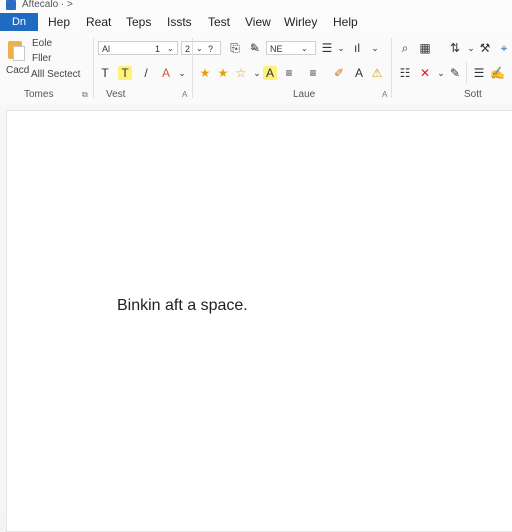  Describe the element at coordinates (16, 49) in the screenshot. I see `paste-icon` at that location.